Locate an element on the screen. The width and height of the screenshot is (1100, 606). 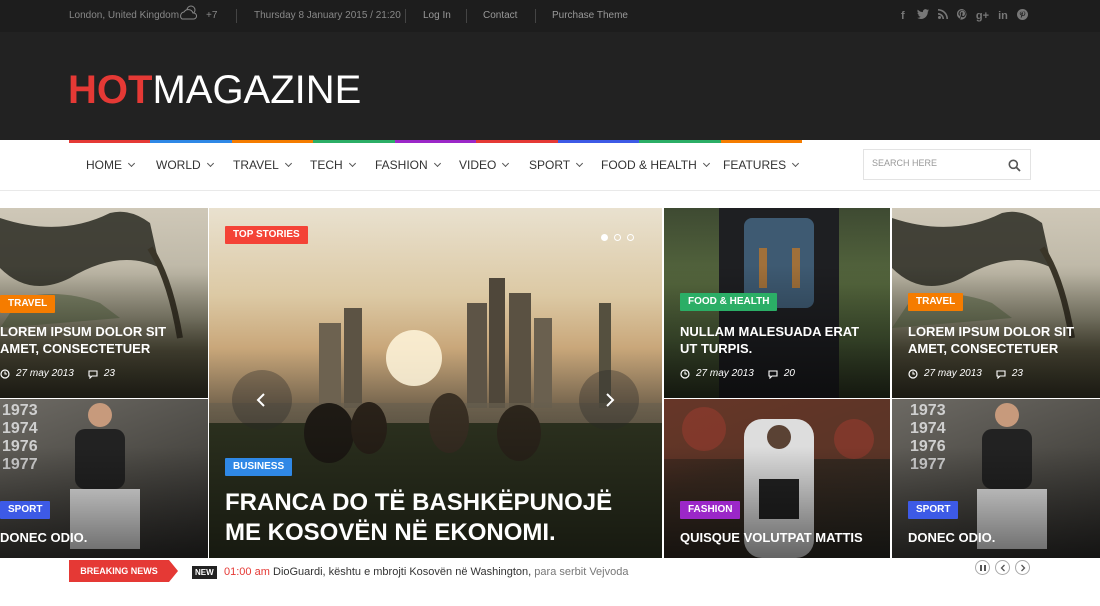
new-badge: NEW is located at coordinates (204, 572).